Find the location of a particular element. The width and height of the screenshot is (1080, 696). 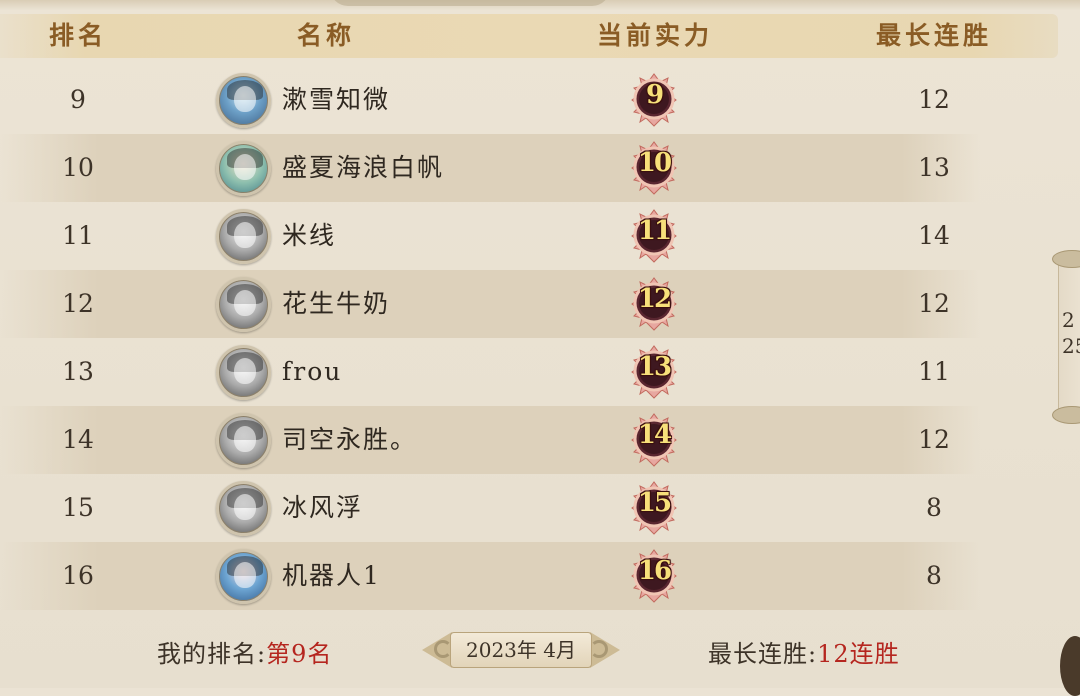

month-selector: 2023年 4月 is located at coordinates (521, 650).